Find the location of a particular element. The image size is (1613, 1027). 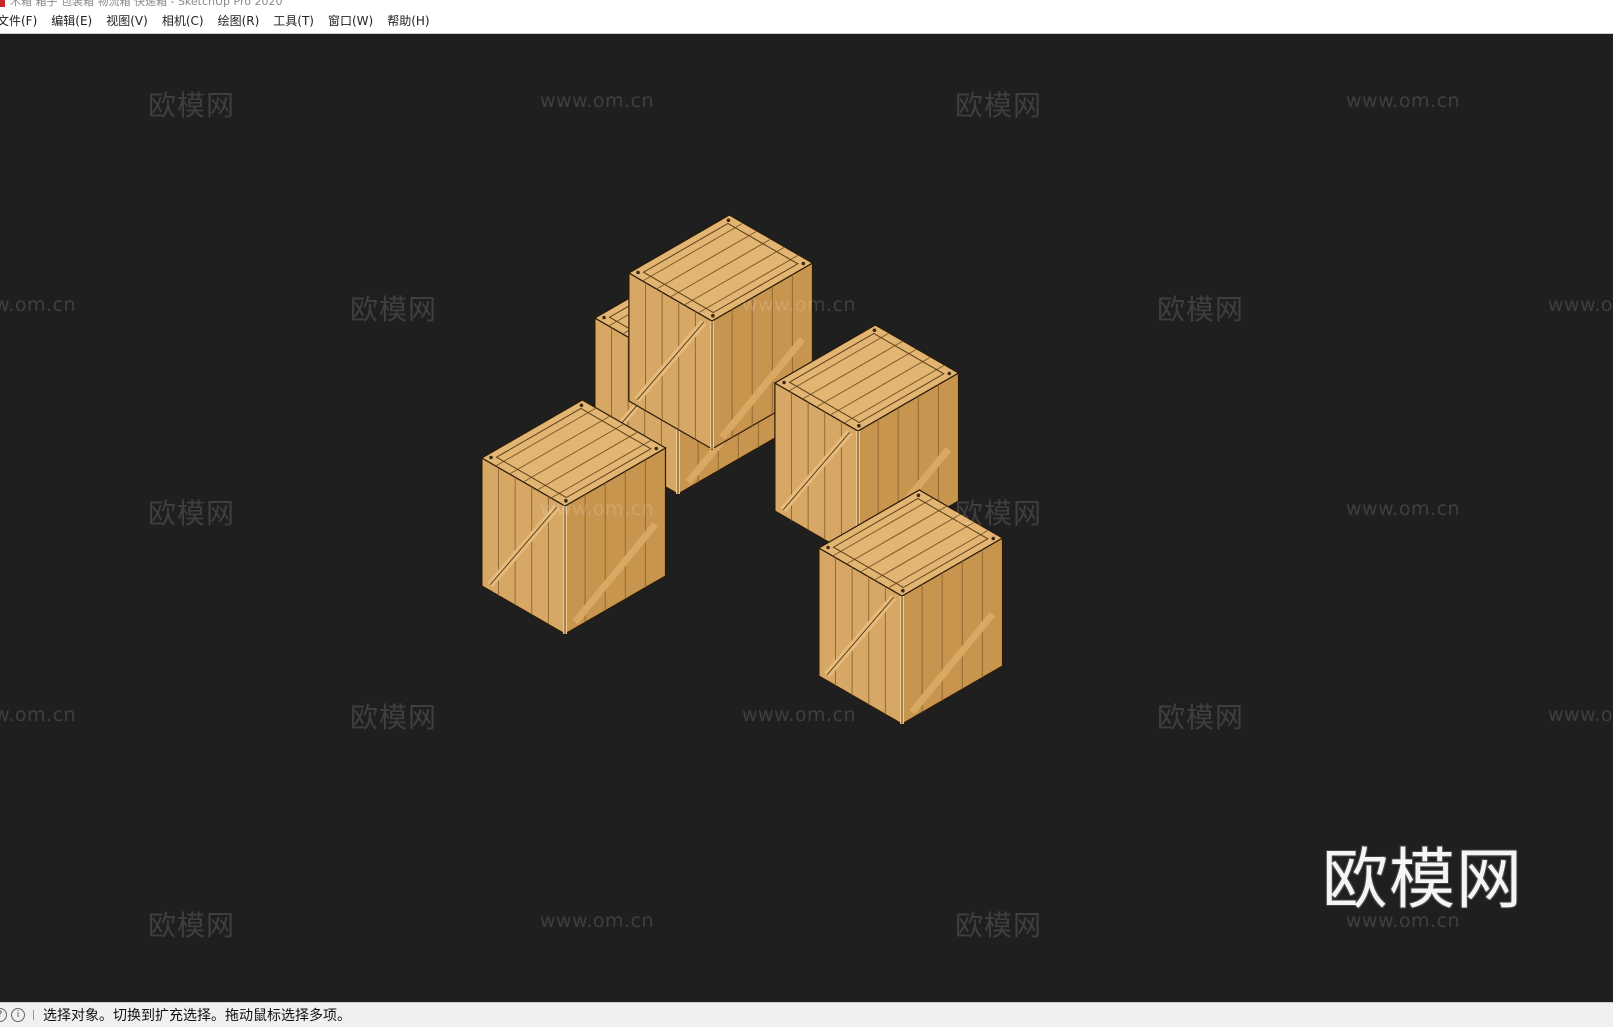

geo-location-icon: ? is located at coordinates (3, 1015).